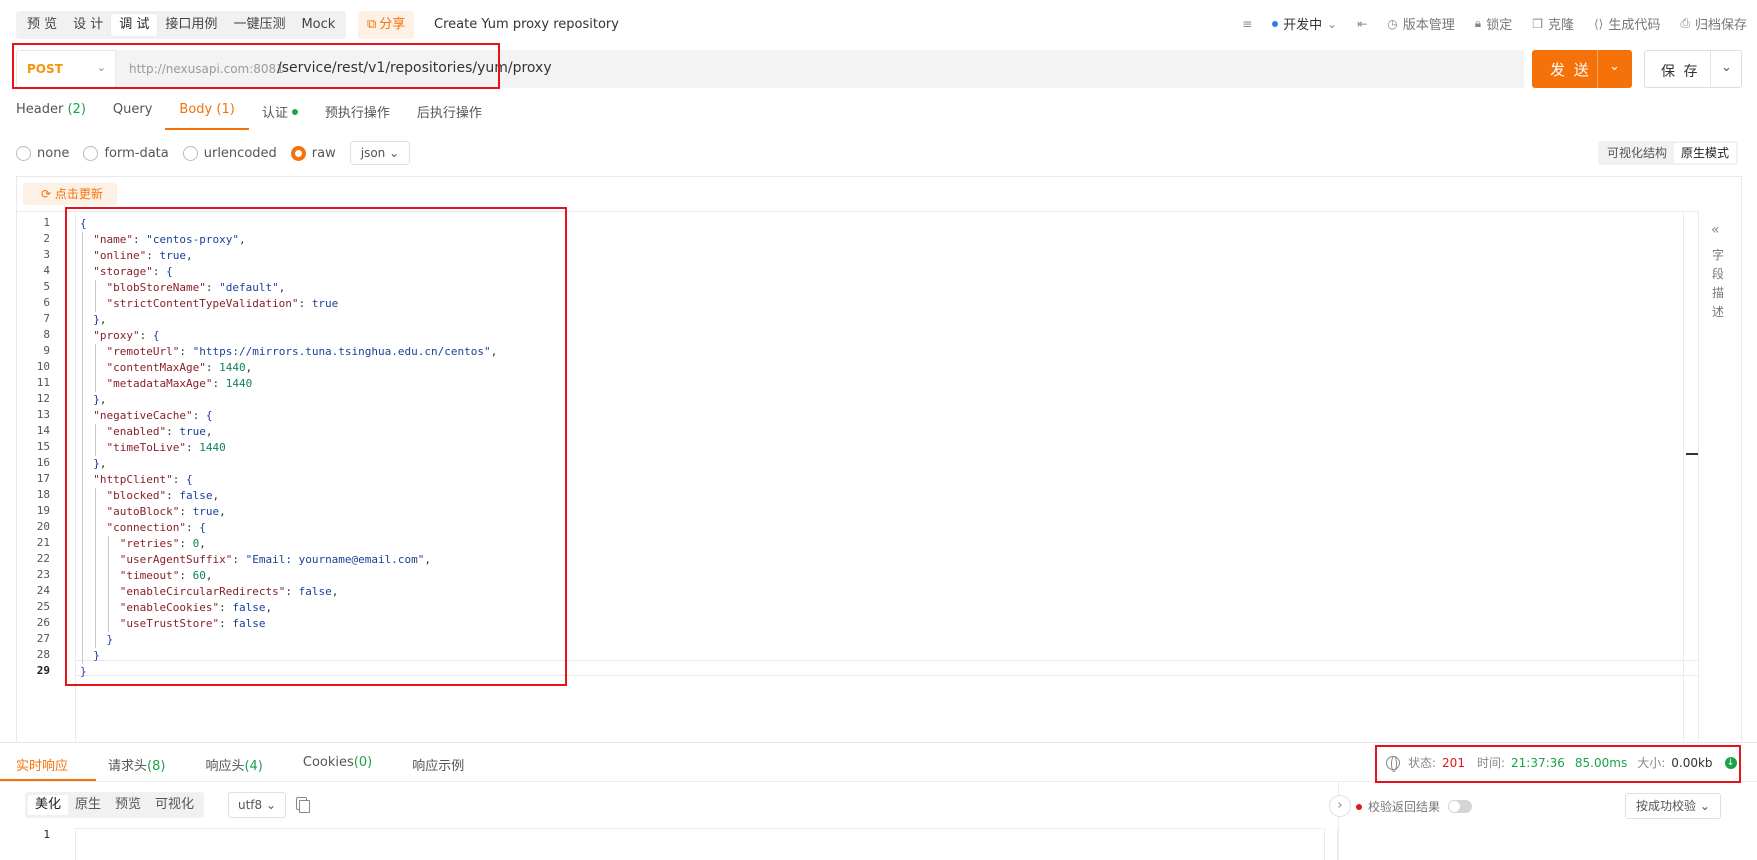 This screenshot has height=860, width=1757. I want to click on view-raw-mode: 原生模式, so click(1705, 153).